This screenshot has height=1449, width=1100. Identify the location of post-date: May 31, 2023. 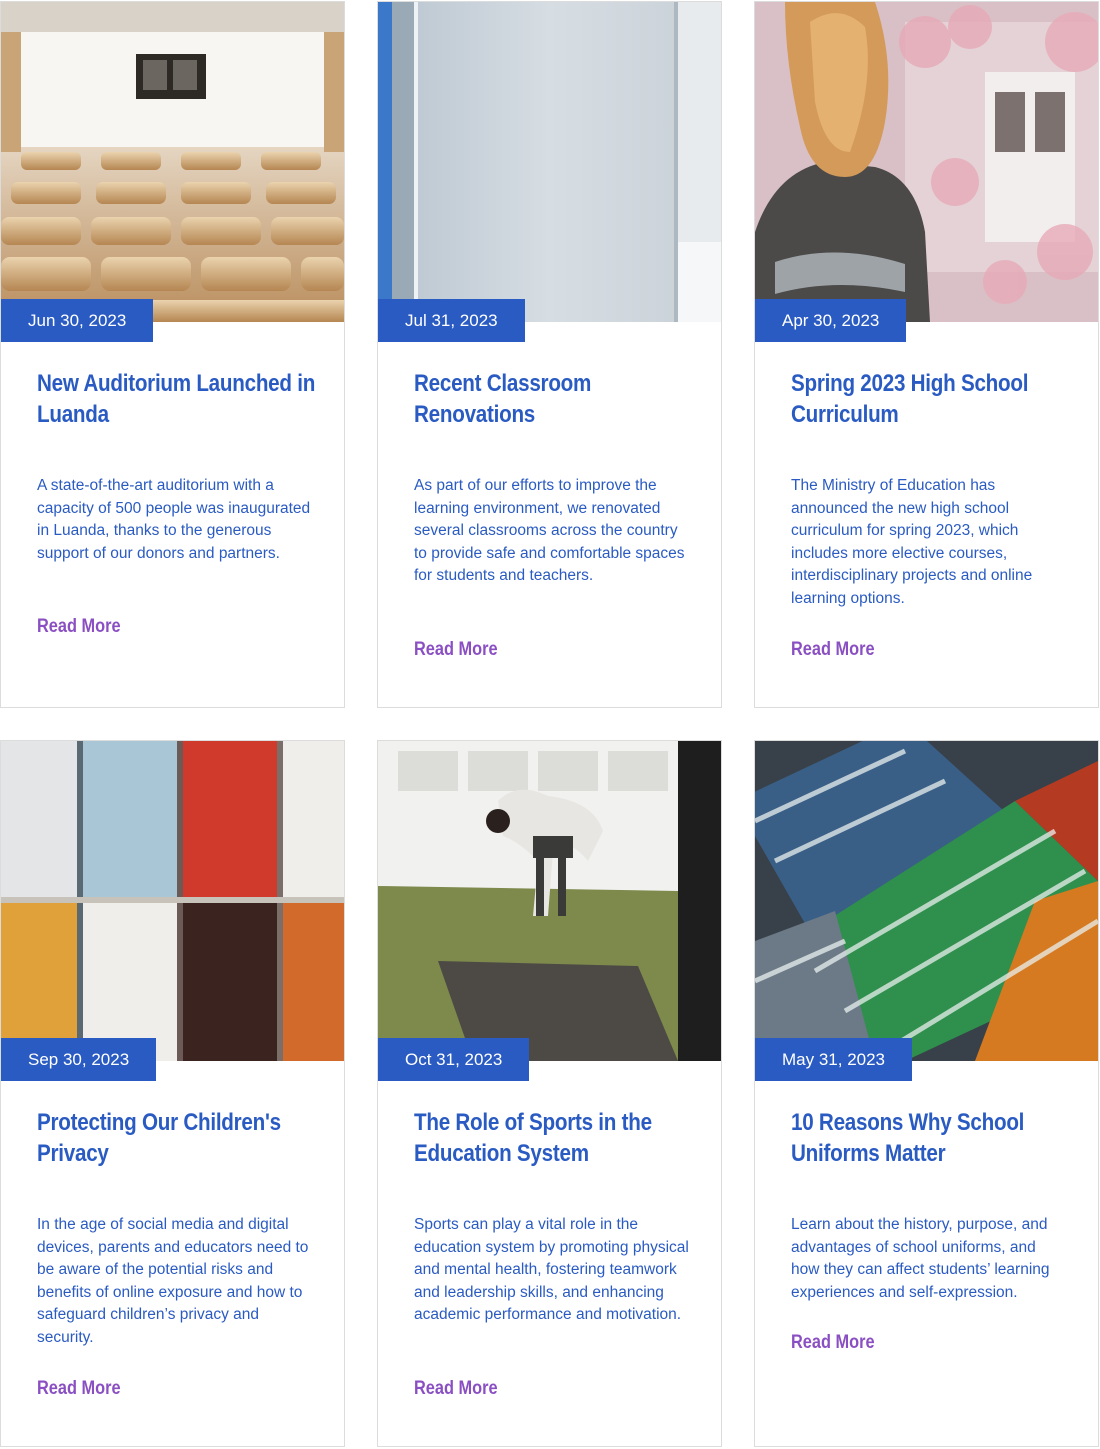
(834, 1059).